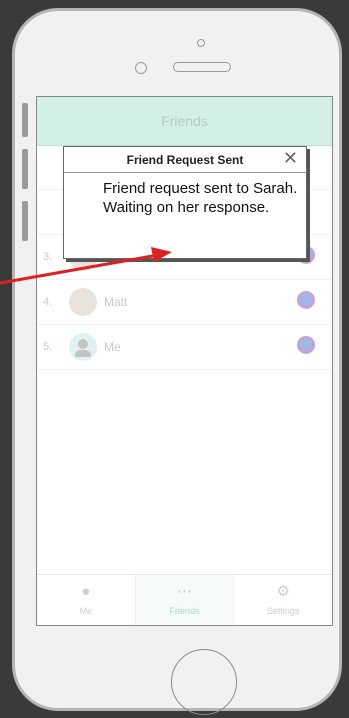 Image resolution: width=349 pixels, height=718 pixels. I want to click on annotation-arrow, so click(86, 266).